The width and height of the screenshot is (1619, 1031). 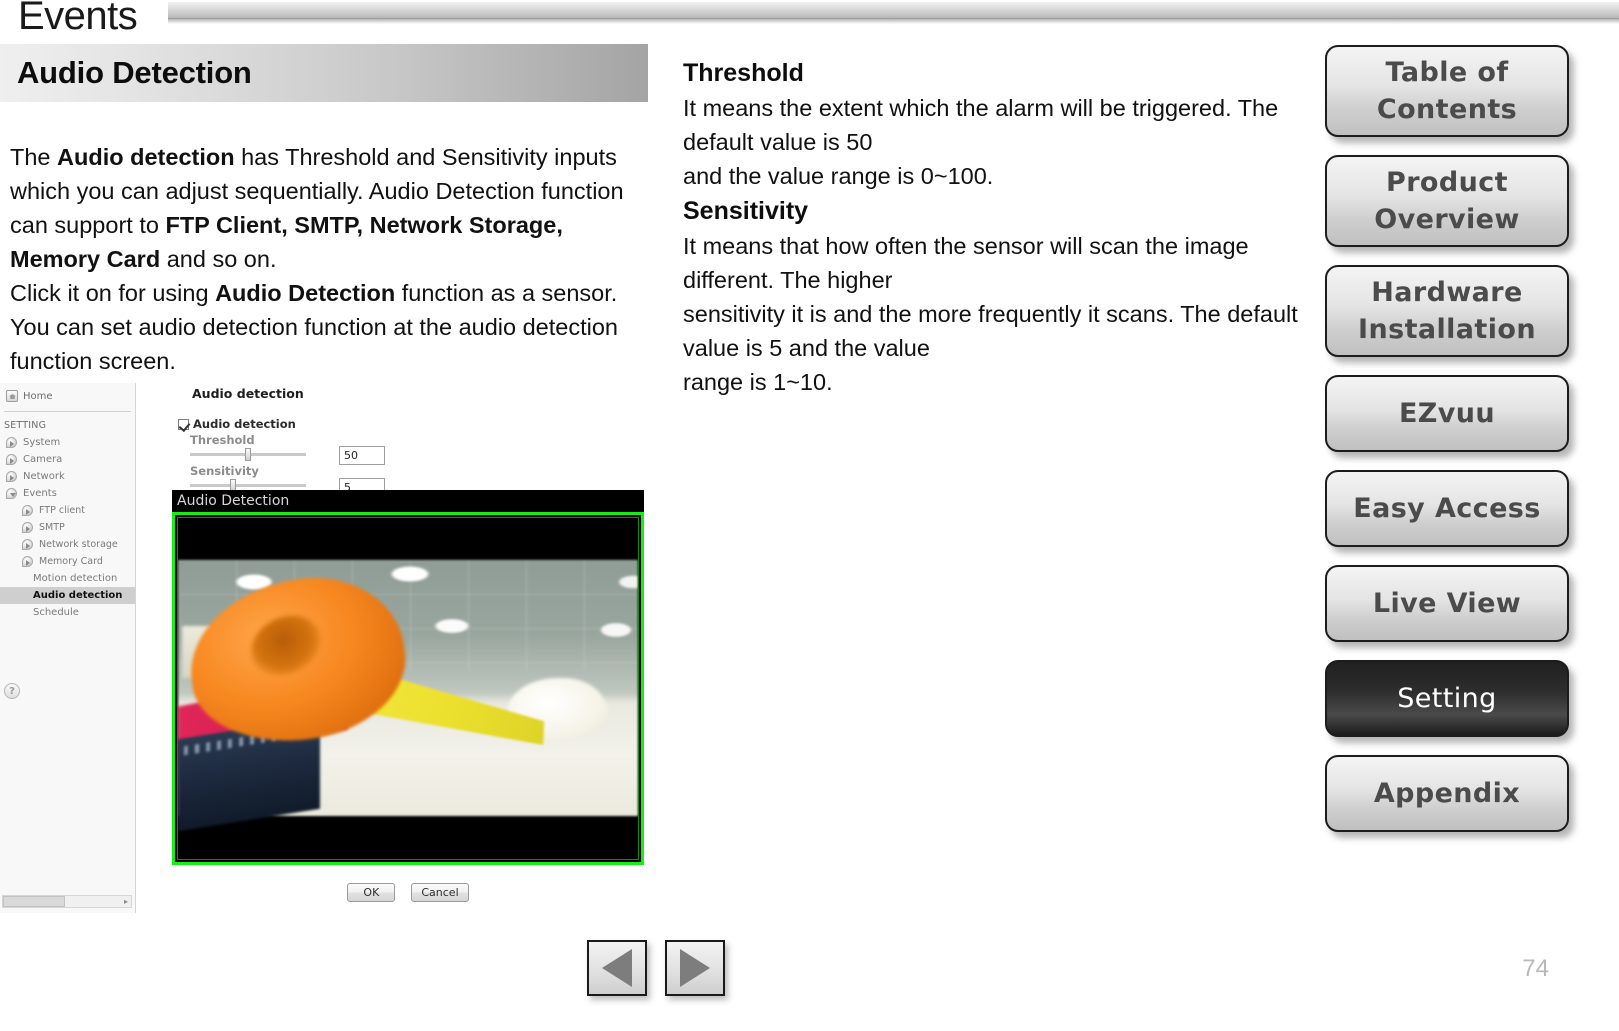 I want to click on nav-button-table-of-contents: Table of Contents, so click(x=1447, y=91).